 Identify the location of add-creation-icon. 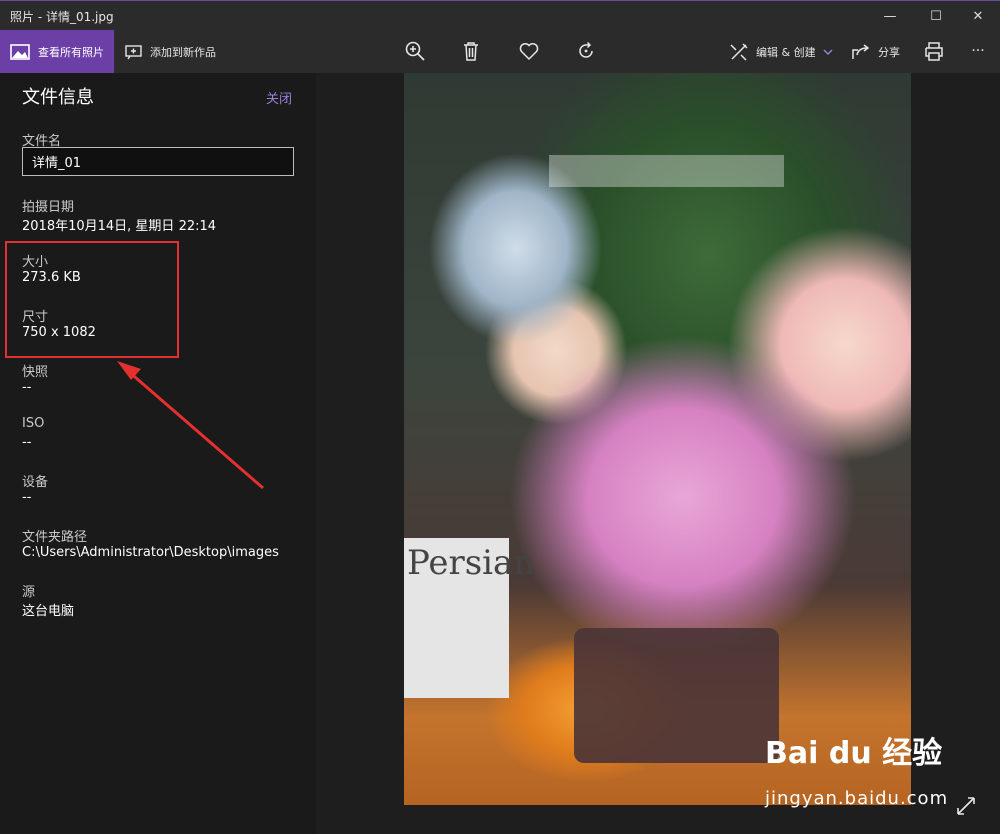
(133, 51).